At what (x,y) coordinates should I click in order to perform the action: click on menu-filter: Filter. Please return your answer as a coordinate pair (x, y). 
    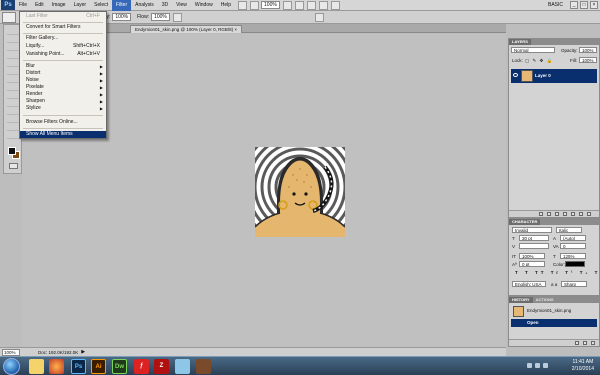
    Looking at the image, I should click on (122, 5).